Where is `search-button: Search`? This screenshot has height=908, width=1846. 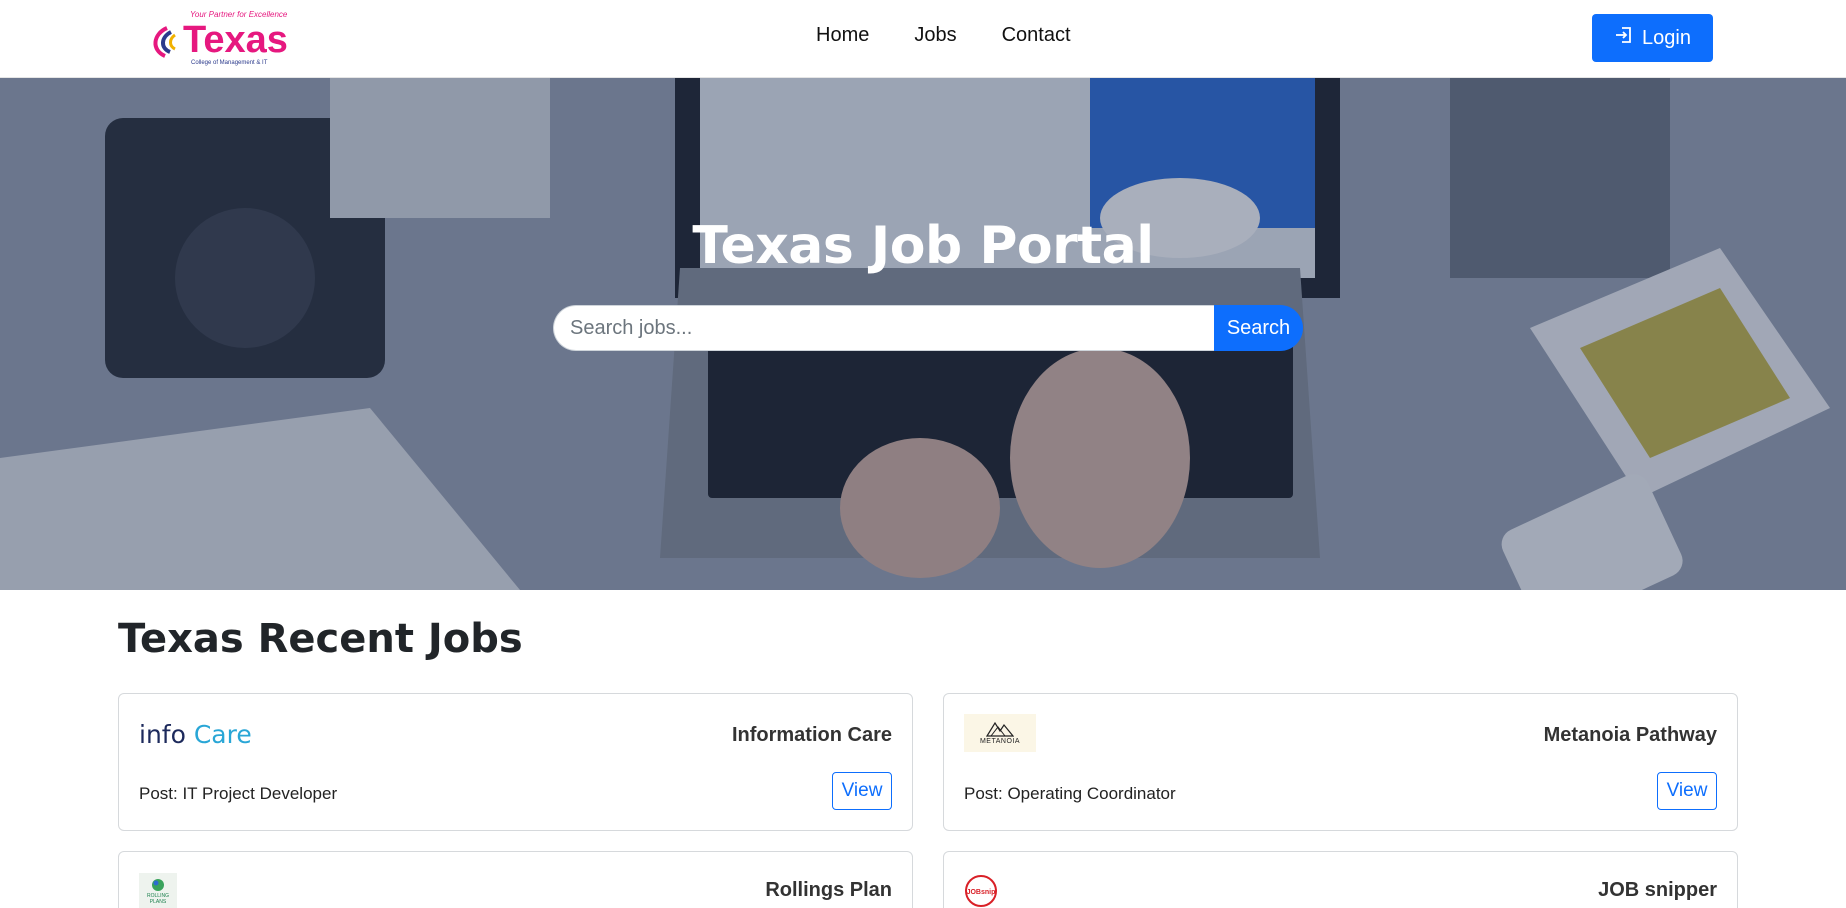 search-button: Search is located at coordinates (1258, 328).